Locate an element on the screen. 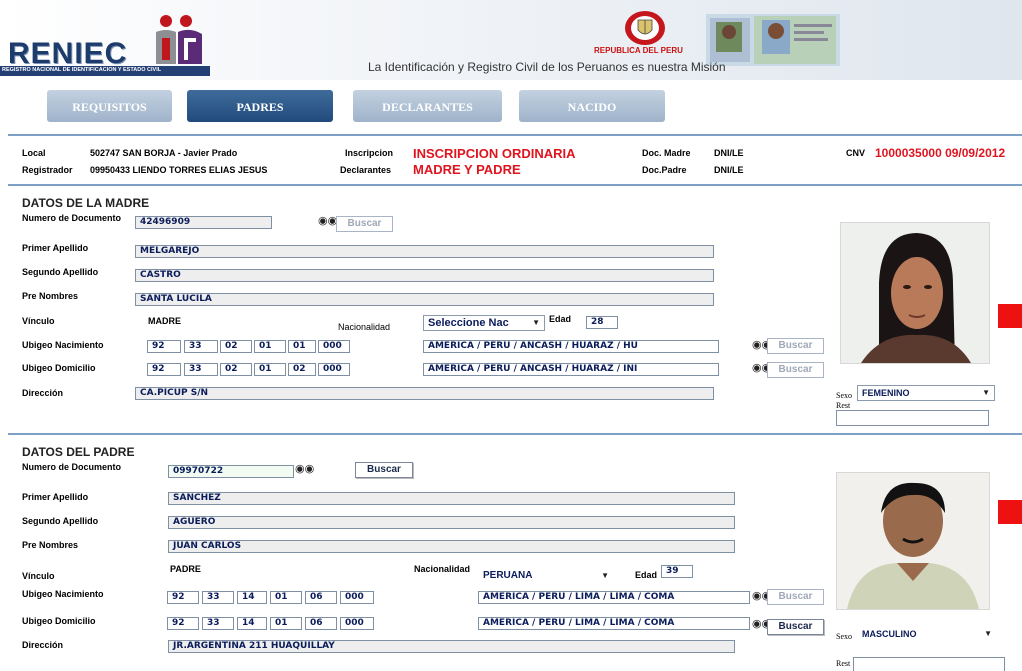 This screenshot has width=1022, height=671. madre-ubigeo-nac-6: 000 is located at coordinates (334, 346).